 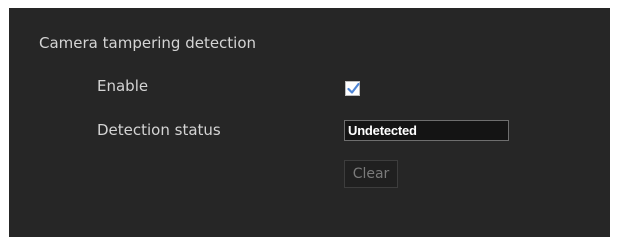 I want to click on checkmark-icon, so click(x=353, y=88).